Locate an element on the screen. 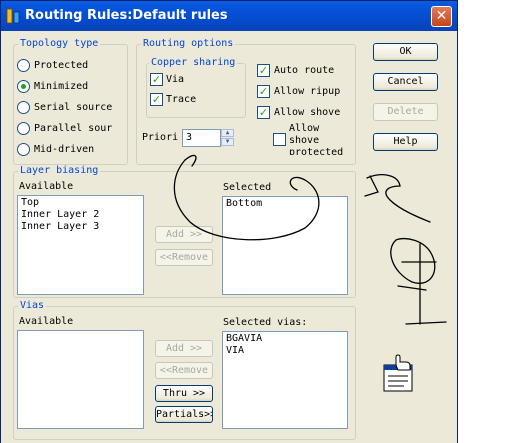  routing-options-title: Routing options is located at coordinates (188, 44).